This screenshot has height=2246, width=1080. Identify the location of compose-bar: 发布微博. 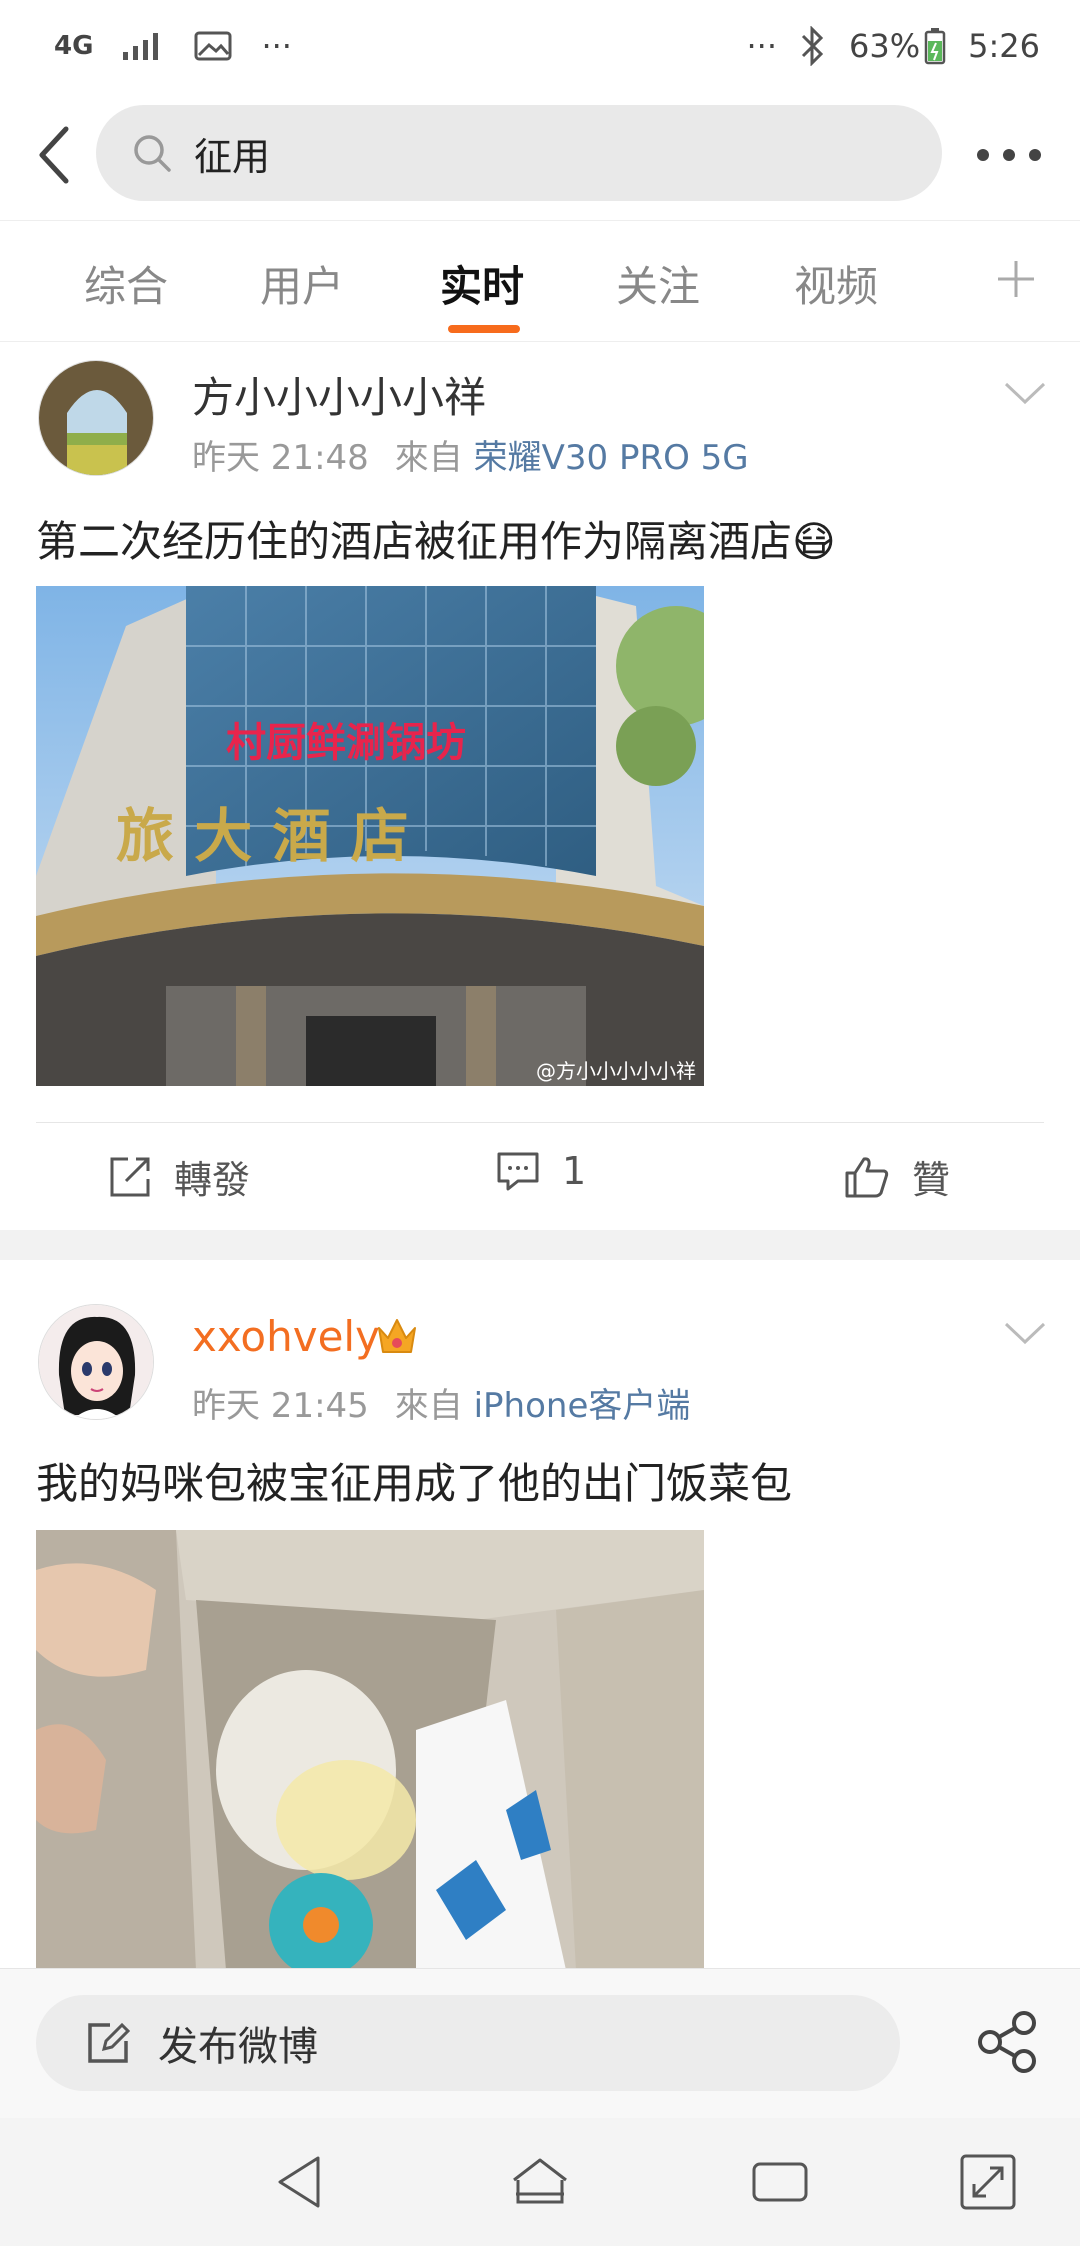
(540, 2043).